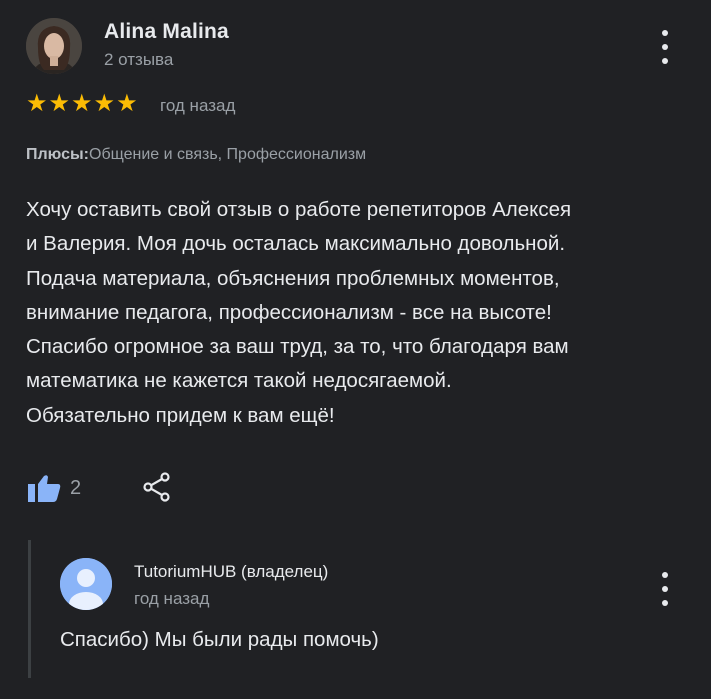 The image size is (711, 699). I want to click on rating-stars: ★ ★ ★ ★ ★, so click(82, 104).